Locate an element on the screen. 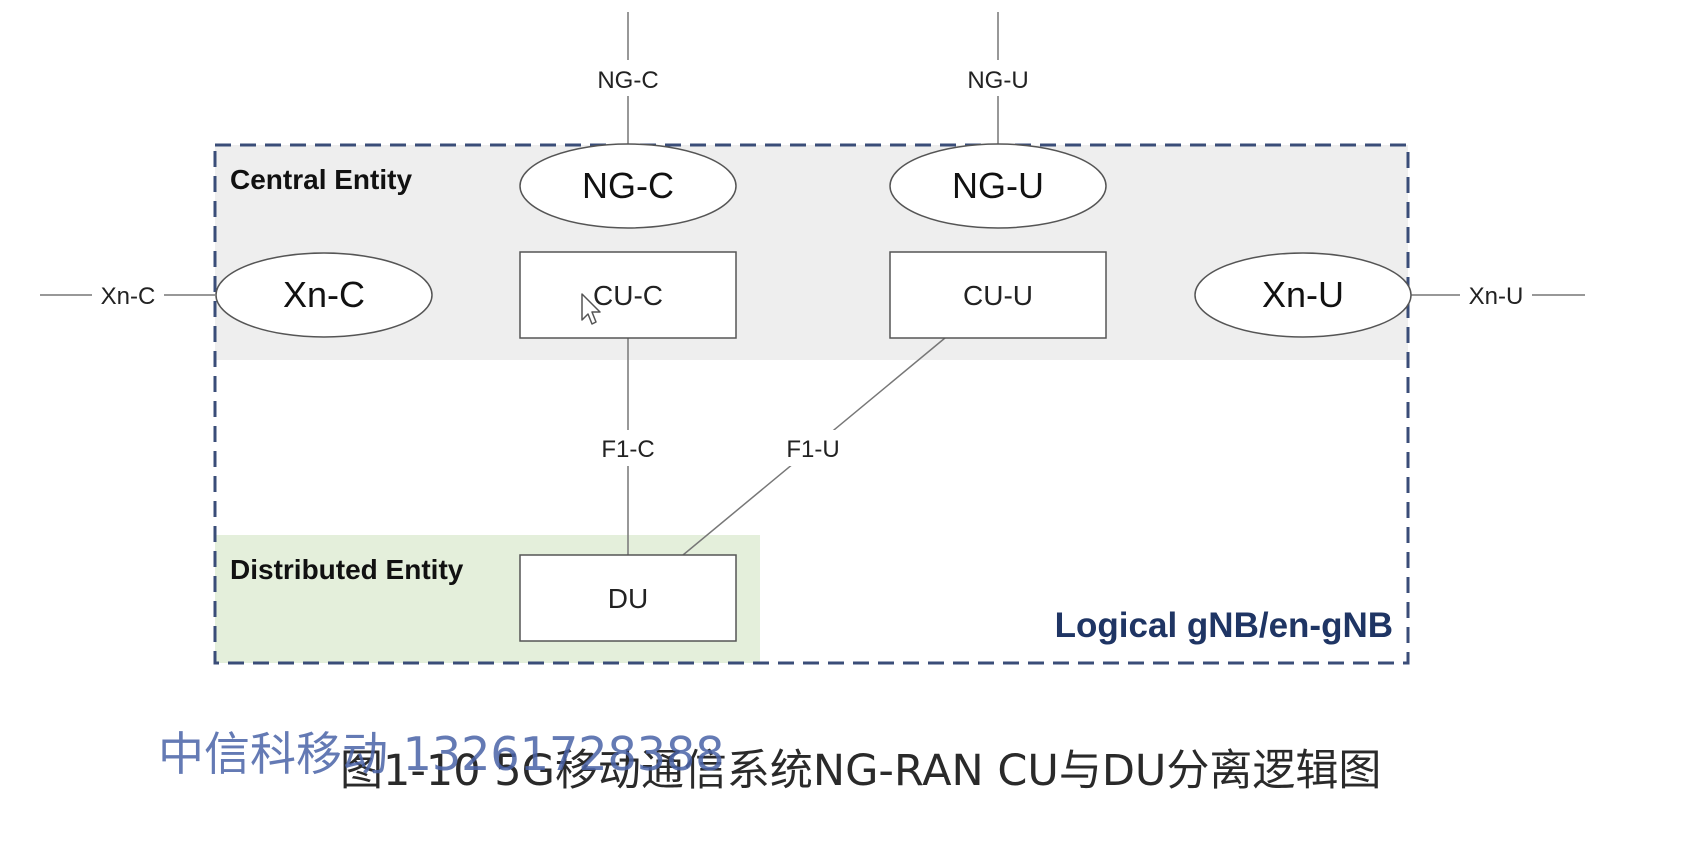 This screenshot has width=1703, height=841. du-node: DU is located at coordinates (628, 598).